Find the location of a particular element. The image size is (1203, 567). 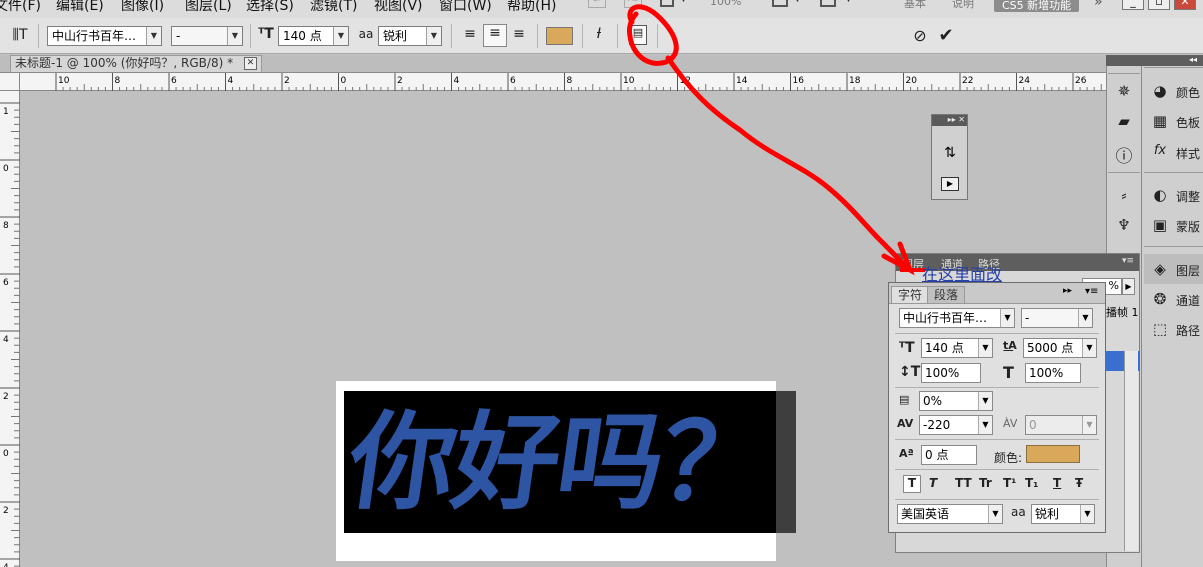

swatches-icon: ▦ is located at coordinates (1160, 121).